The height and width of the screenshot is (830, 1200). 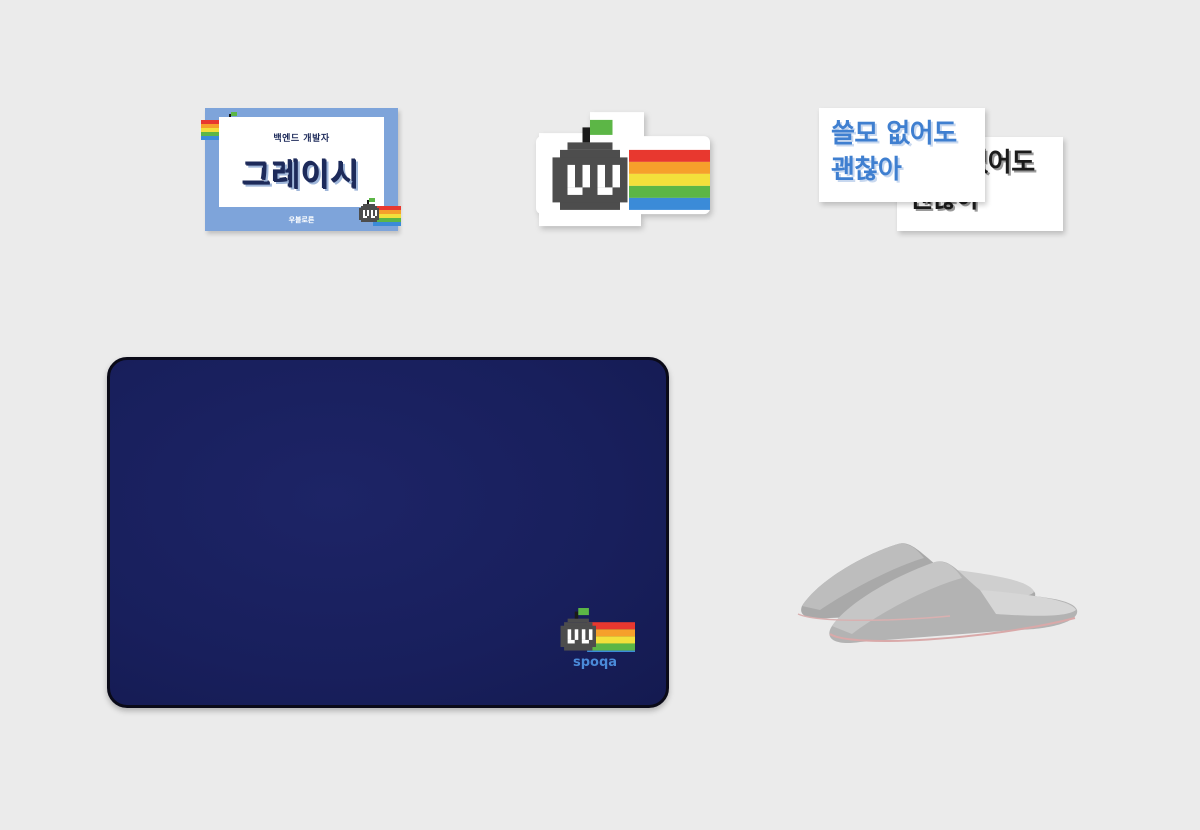 I want to click on name-card: 백엔드 개발자 그레이시 우블로른, so click(x=301, y=169).